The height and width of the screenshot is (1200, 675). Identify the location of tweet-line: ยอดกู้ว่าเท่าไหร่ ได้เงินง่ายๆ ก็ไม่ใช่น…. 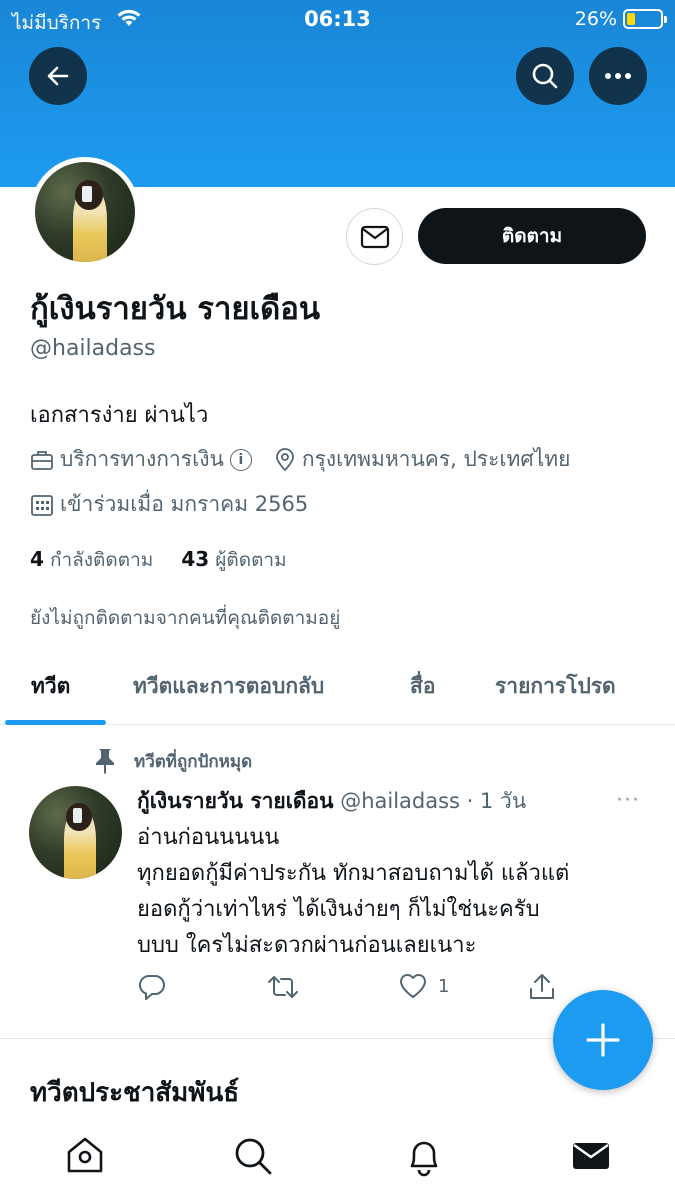
(338, 909).